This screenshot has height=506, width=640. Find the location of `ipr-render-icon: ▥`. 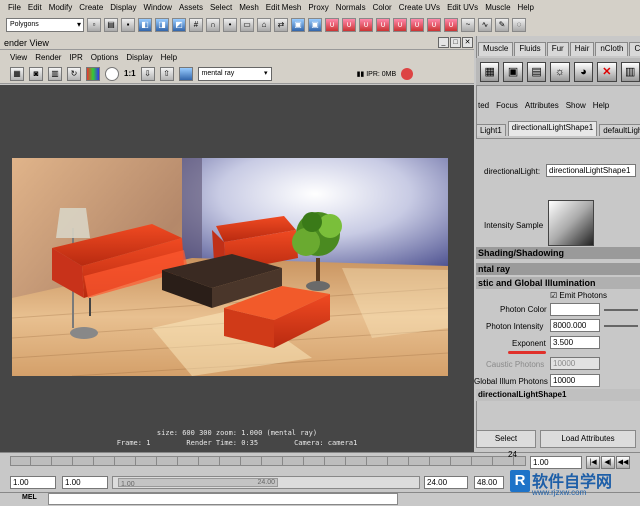

ipr-render-icon: ▥ is located at coordinates (55, 73).